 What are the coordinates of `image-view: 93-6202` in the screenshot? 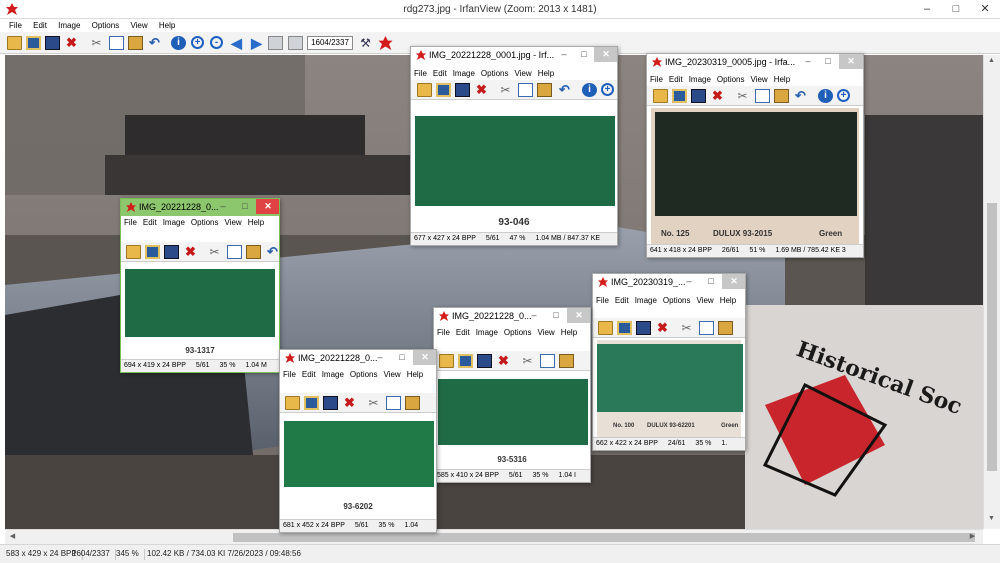 It's located at (359, 467).